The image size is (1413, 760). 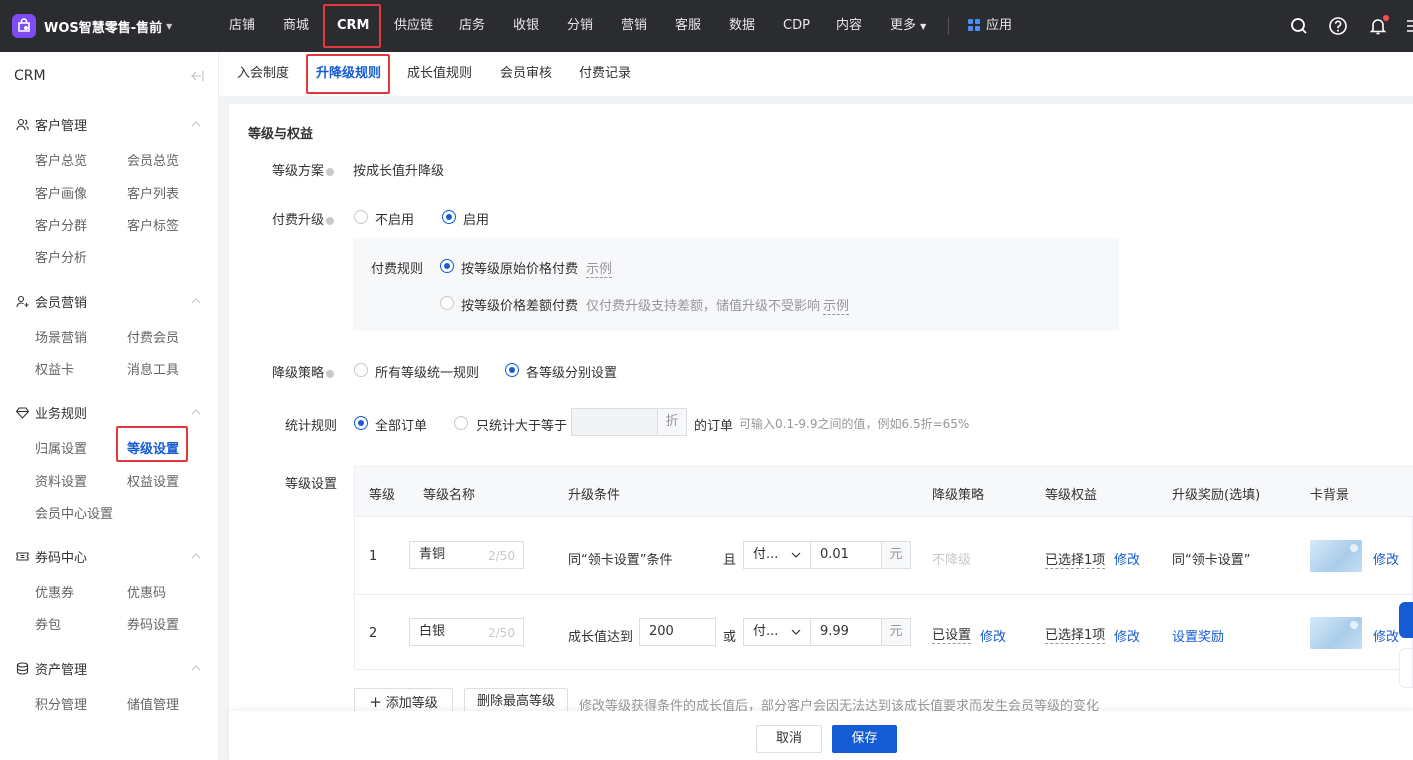 What do you see at coordinates (614, 422) in the screenshot?
I see `discount-input` at bounding box center [614, 422].